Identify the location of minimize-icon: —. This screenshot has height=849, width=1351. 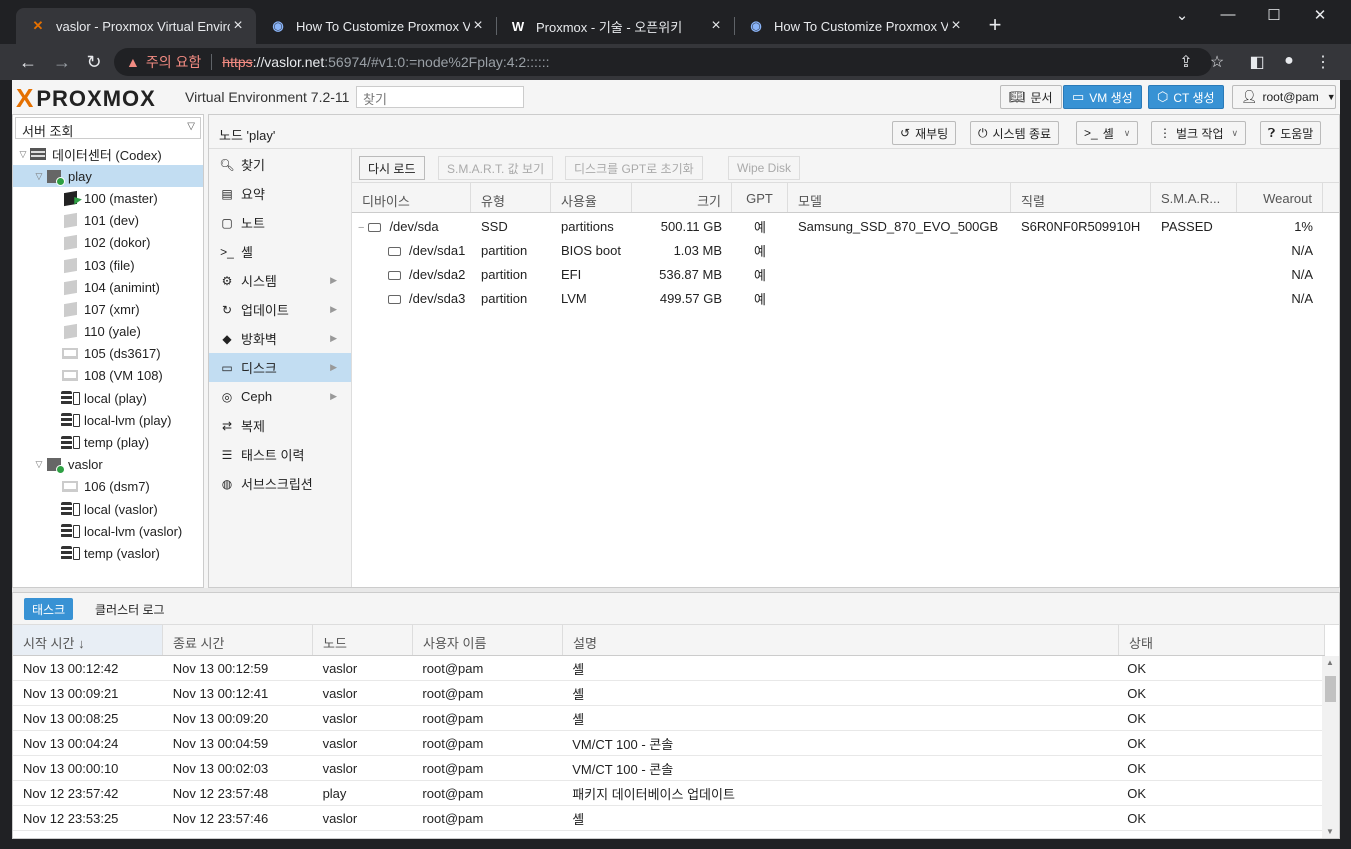
(1228, 14).